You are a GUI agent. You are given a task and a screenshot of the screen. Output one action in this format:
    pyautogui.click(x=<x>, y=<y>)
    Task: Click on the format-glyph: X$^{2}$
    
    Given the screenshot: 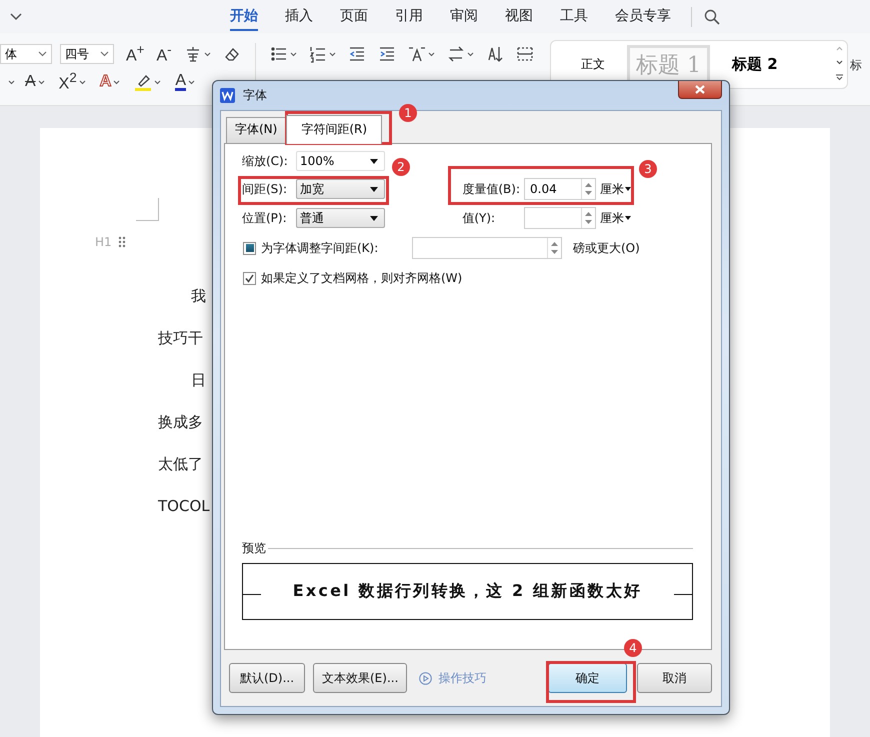 What is the action you would take?
    pyautogui.click(x=67, y=82)
    